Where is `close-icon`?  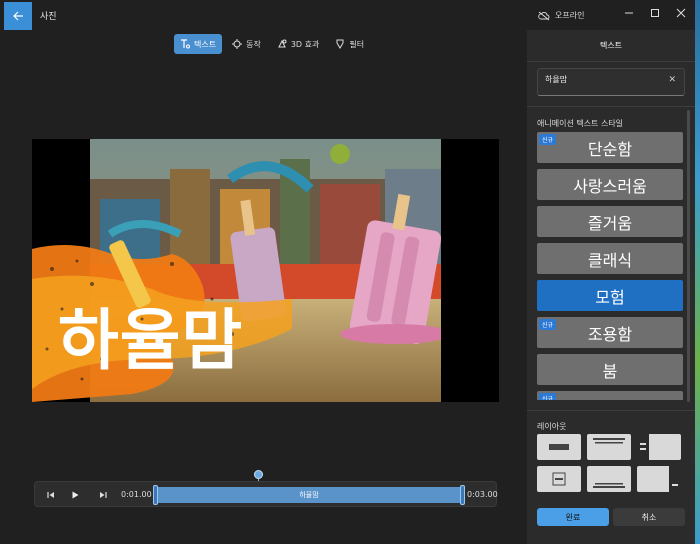 close-icon is located at coordinates (681, 13).